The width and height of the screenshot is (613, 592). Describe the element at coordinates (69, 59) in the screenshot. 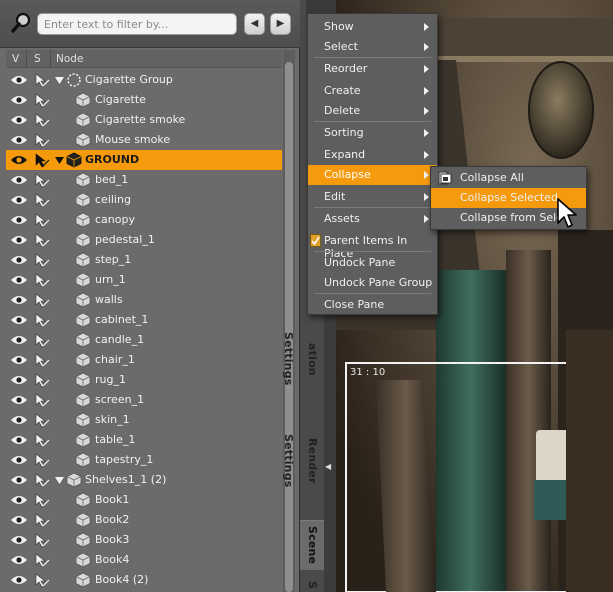

I see `column-node: Node` at that location.